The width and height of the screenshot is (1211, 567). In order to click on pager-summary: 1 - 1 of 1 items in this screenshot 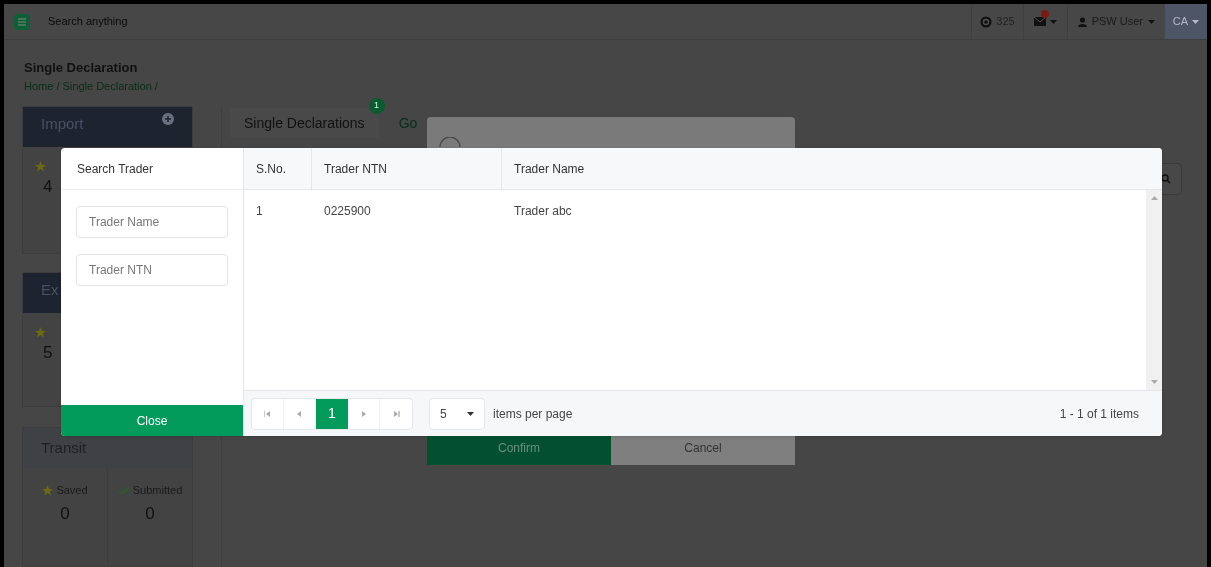, I will do `click(1099, 414)`.